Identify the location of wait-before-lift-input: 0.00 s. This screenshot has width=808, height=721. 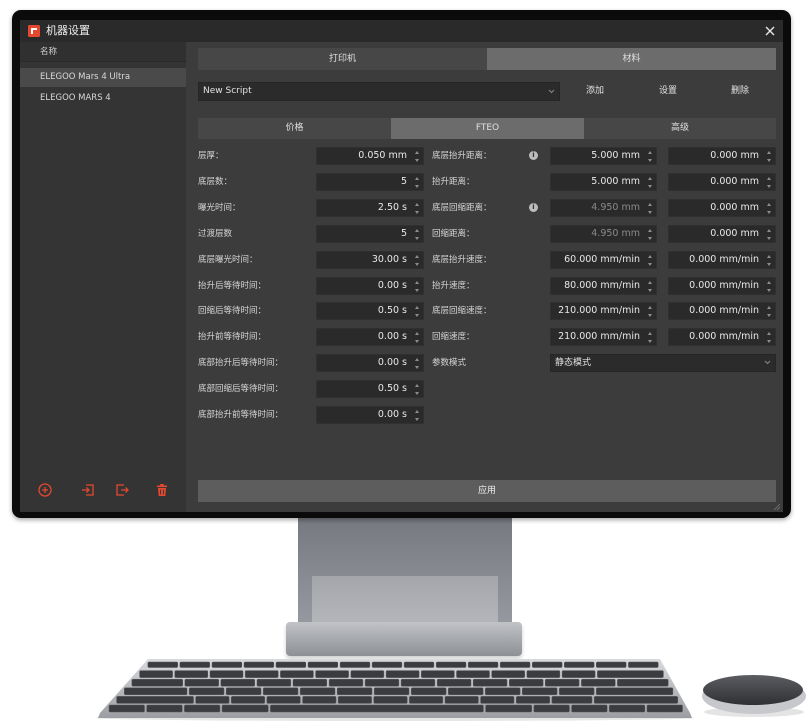
(370, 337).